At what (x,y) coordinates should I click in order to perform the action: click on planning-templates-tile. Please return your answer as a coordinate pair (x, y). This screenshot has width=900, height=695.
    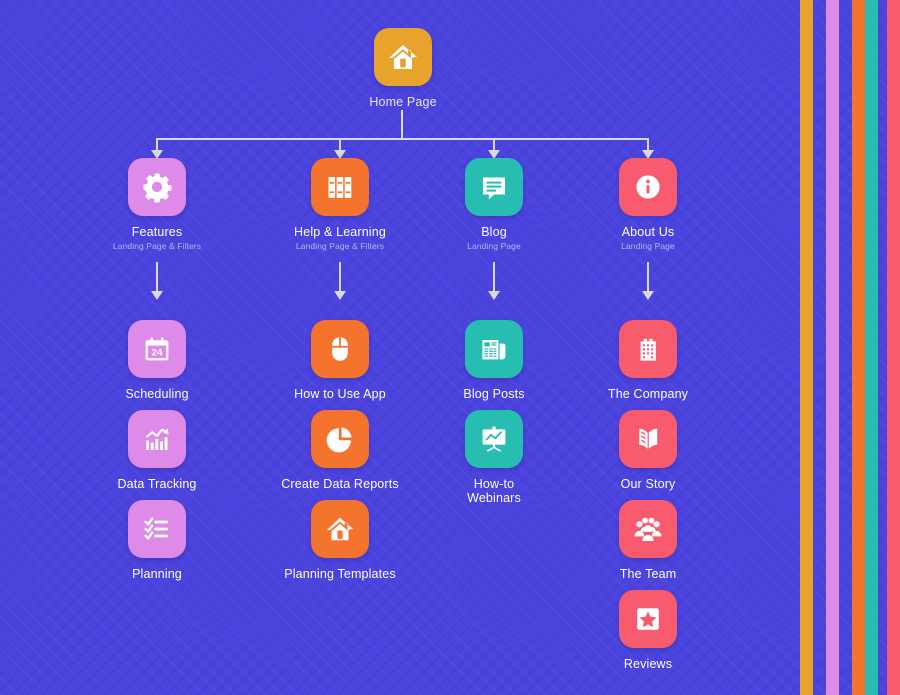
    Looking at the image, I should click on (340, 529).